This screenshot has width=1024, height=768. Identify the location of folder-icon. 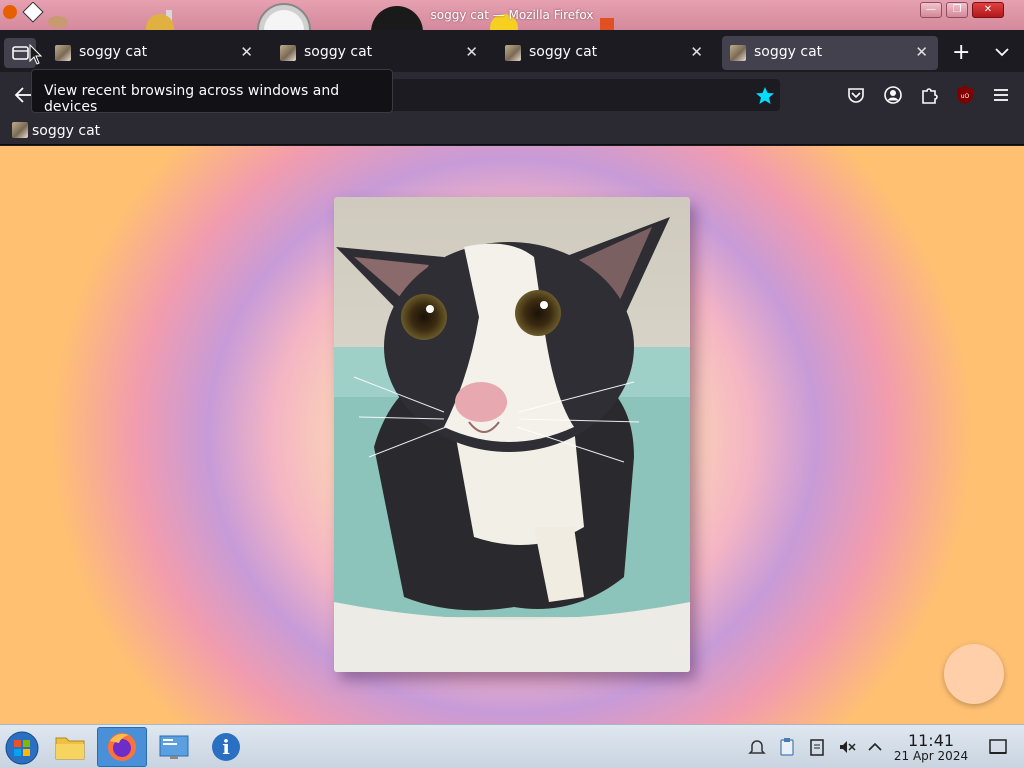
(70, 748).